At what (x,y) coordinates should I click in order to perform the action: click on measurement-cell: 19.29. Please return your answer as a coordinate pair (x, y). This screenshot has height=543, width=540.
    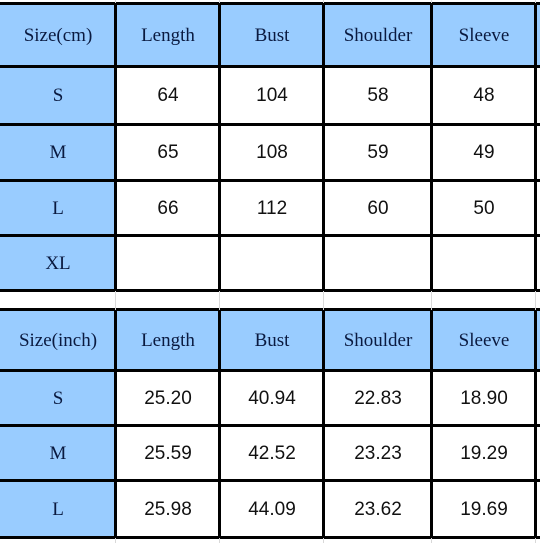
    Looking at the image, I should click on (484, 453).